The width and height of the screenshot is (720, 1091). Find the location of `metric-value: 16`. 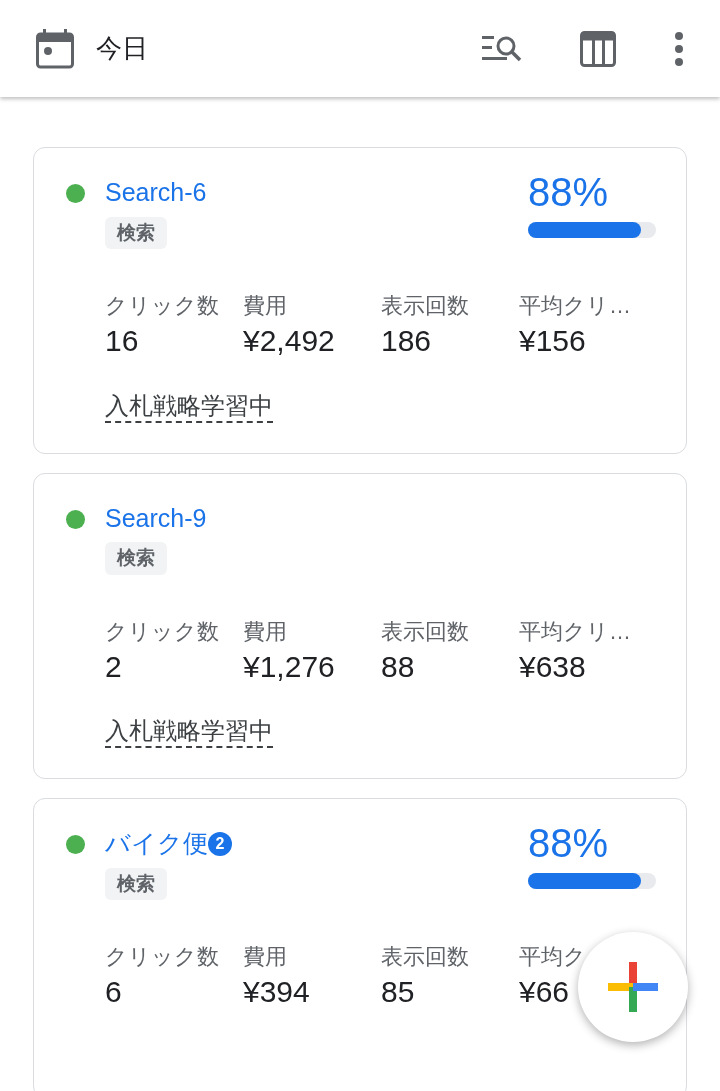

metric-value: 16 is located at coordinates (122, 341).